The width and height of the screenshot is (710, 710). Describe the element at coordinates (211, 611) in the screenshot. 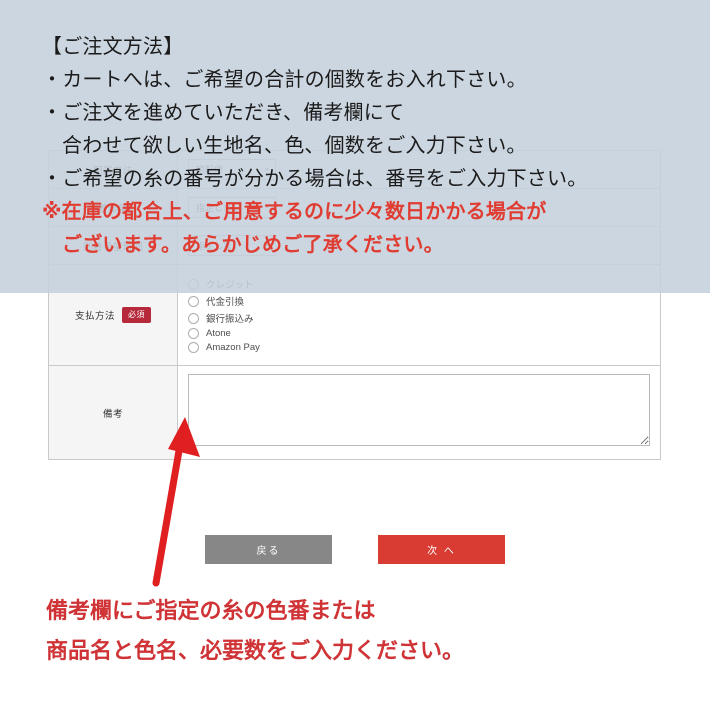

I see `caption-line-1: 備考欄にご指定の糸の色番または` at that location.